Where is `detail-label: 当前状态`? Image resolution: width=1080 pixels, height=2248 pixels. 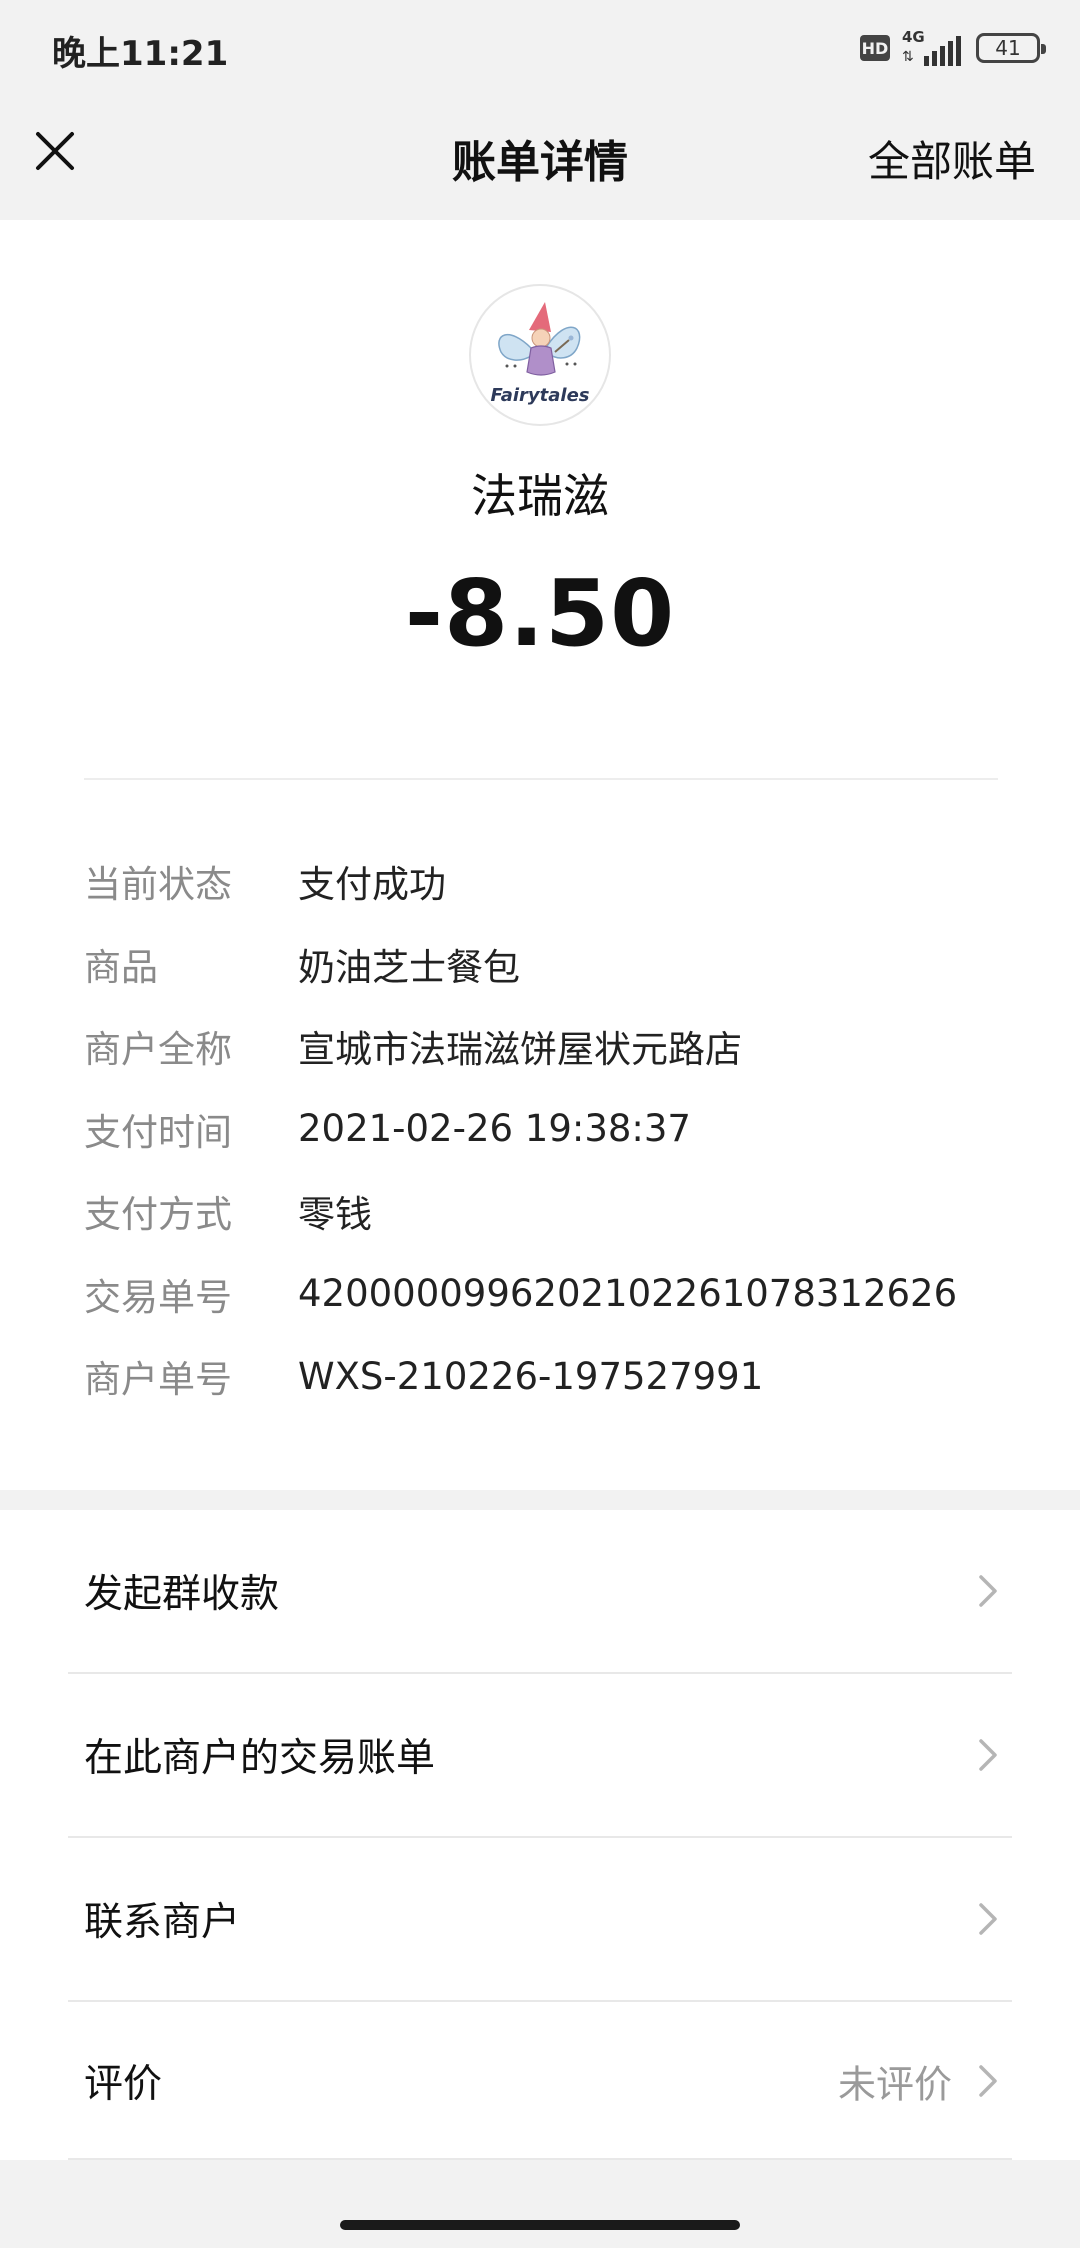 detail-label: 当前状态 is located at coordinates (158, 885).